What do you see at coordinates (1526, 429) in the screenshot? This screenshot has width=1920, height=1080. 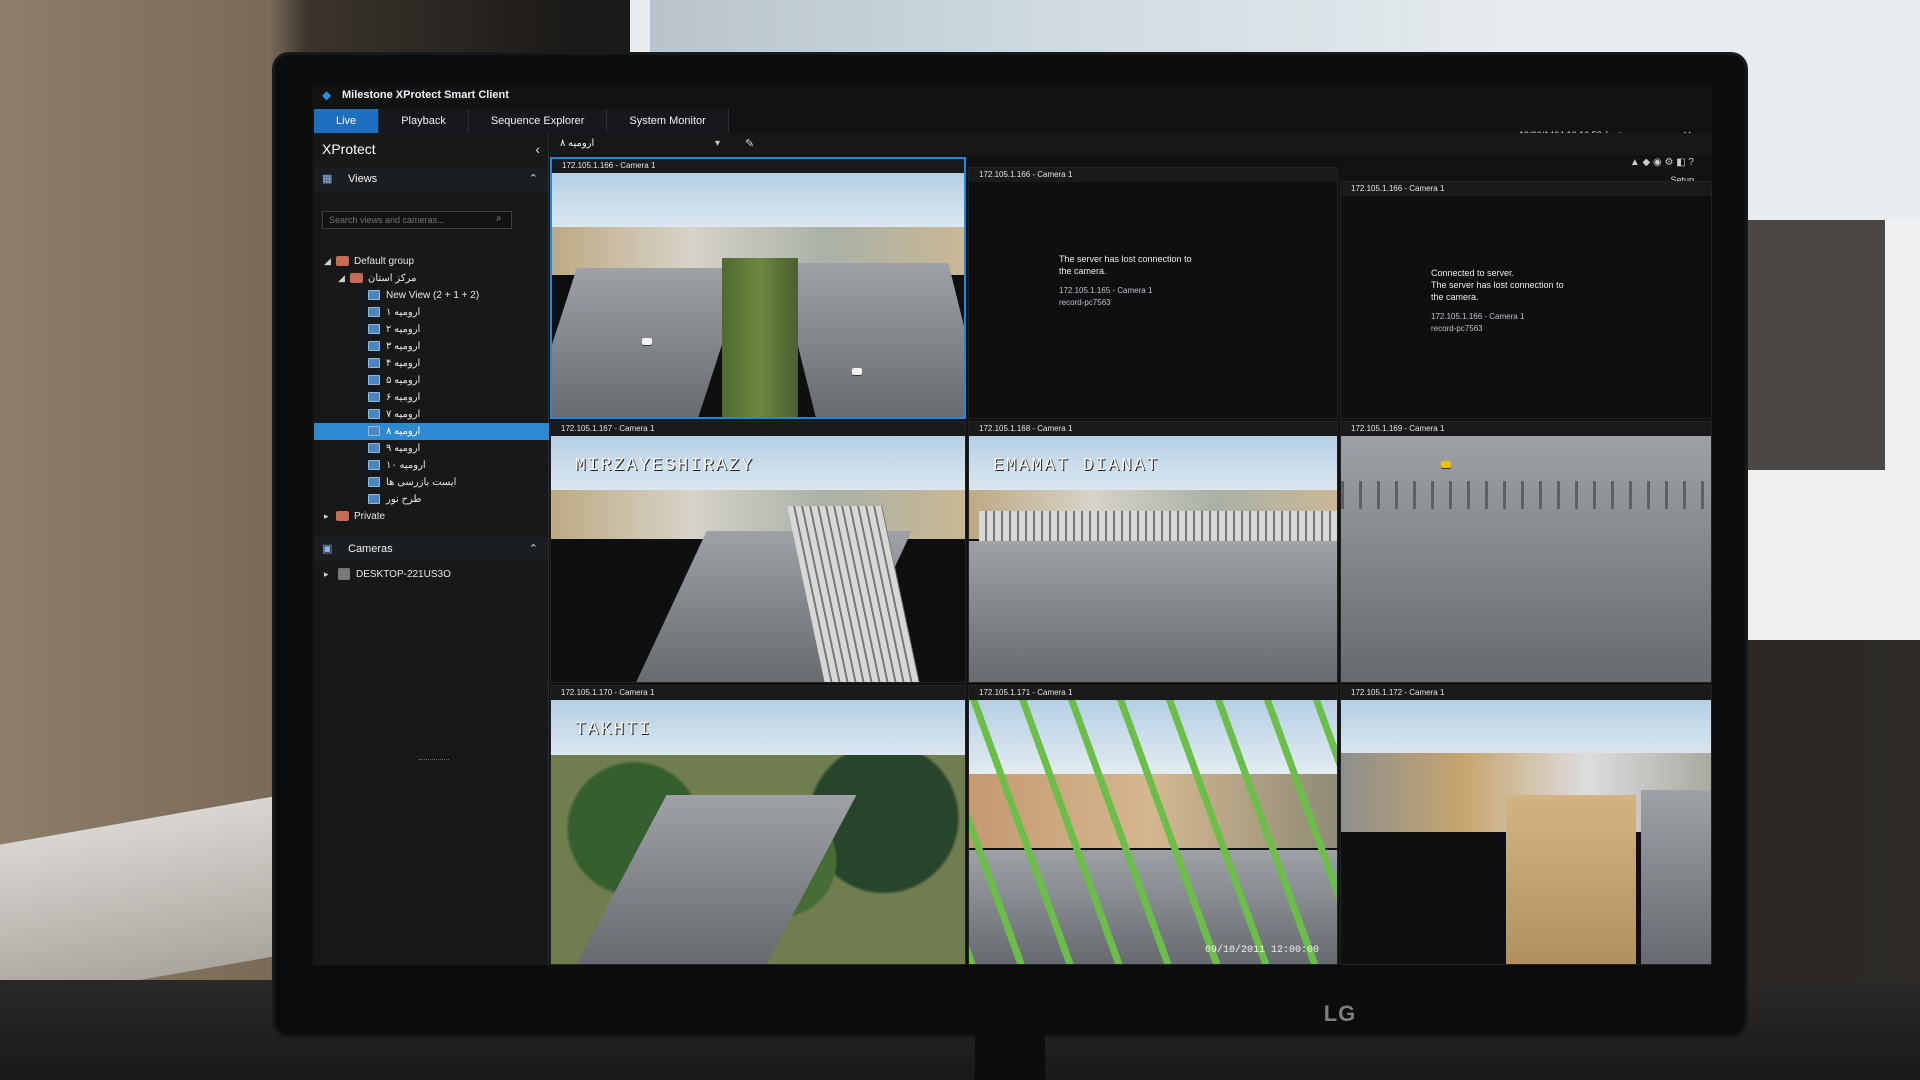 I see `camera-tile-6-title: 172.105.1.169 - Camera 1` at bounding box center [1526, 429].